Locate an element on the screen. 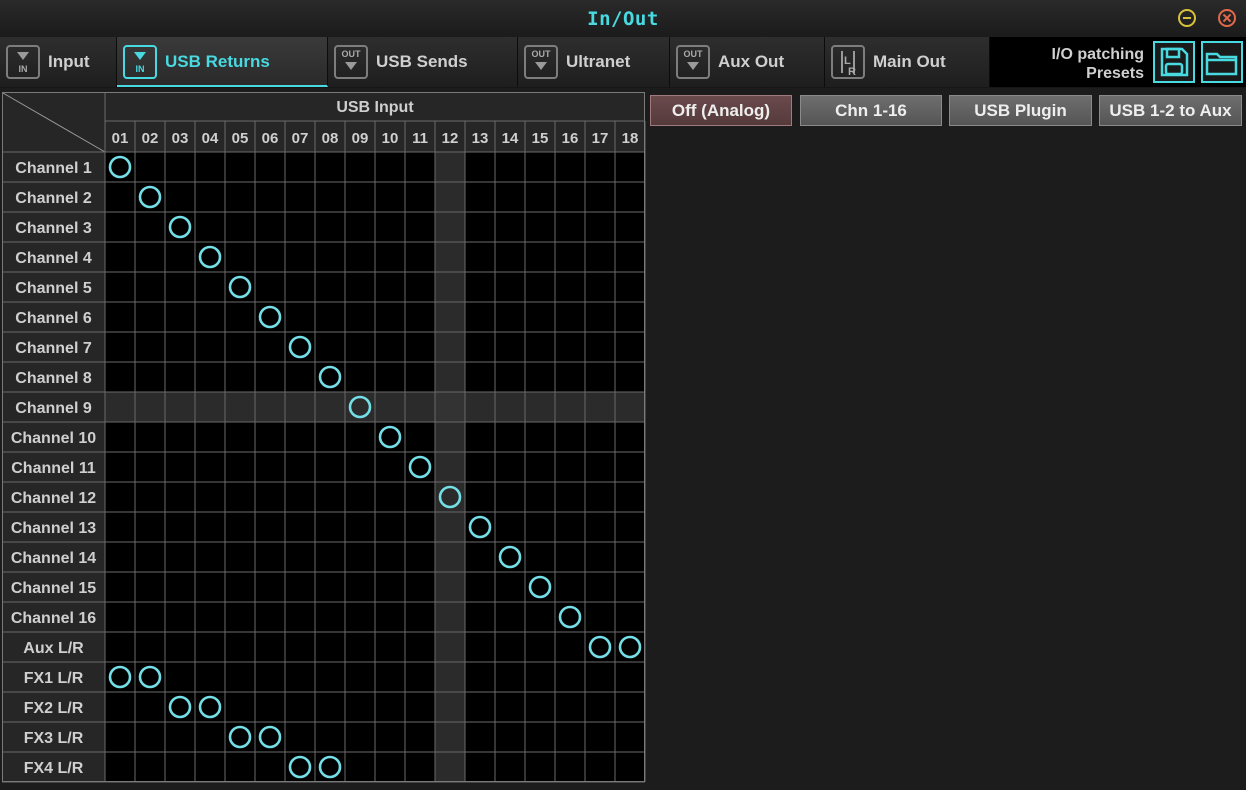 This screenshot has width=1246, height=790. tab-aux-out: OUT Aux Out is located at coordinates (747, 62).